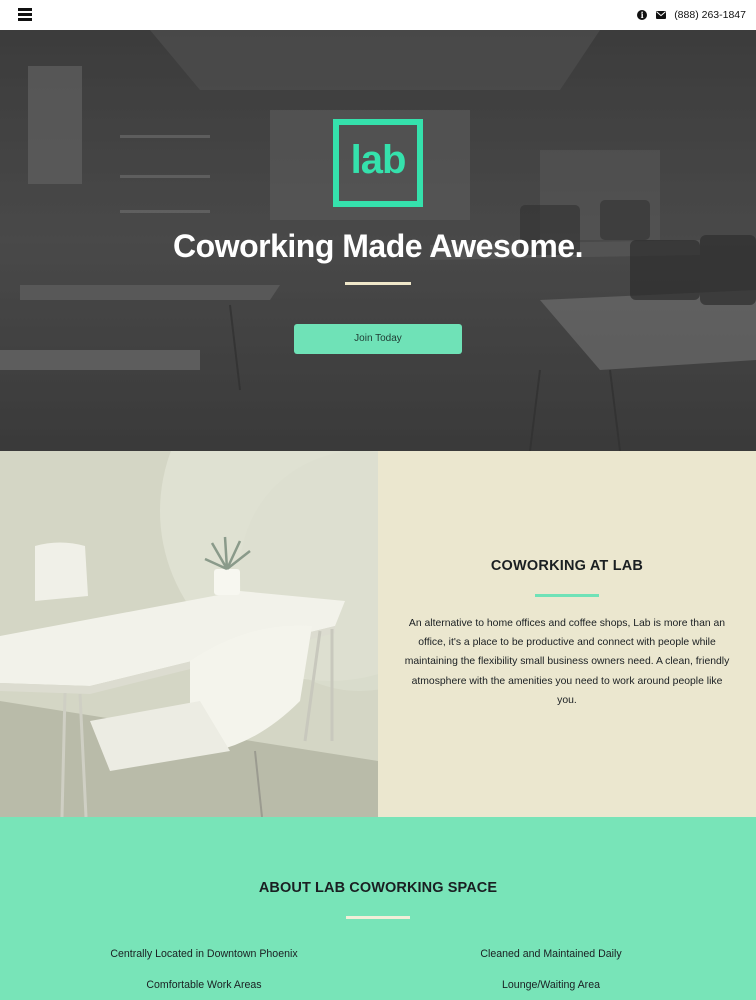  What do you see at coordinates (551, 985) in the screenshot?
I see `feature-item: Lounge/Waiting Area` at bounding box center [551, 985].